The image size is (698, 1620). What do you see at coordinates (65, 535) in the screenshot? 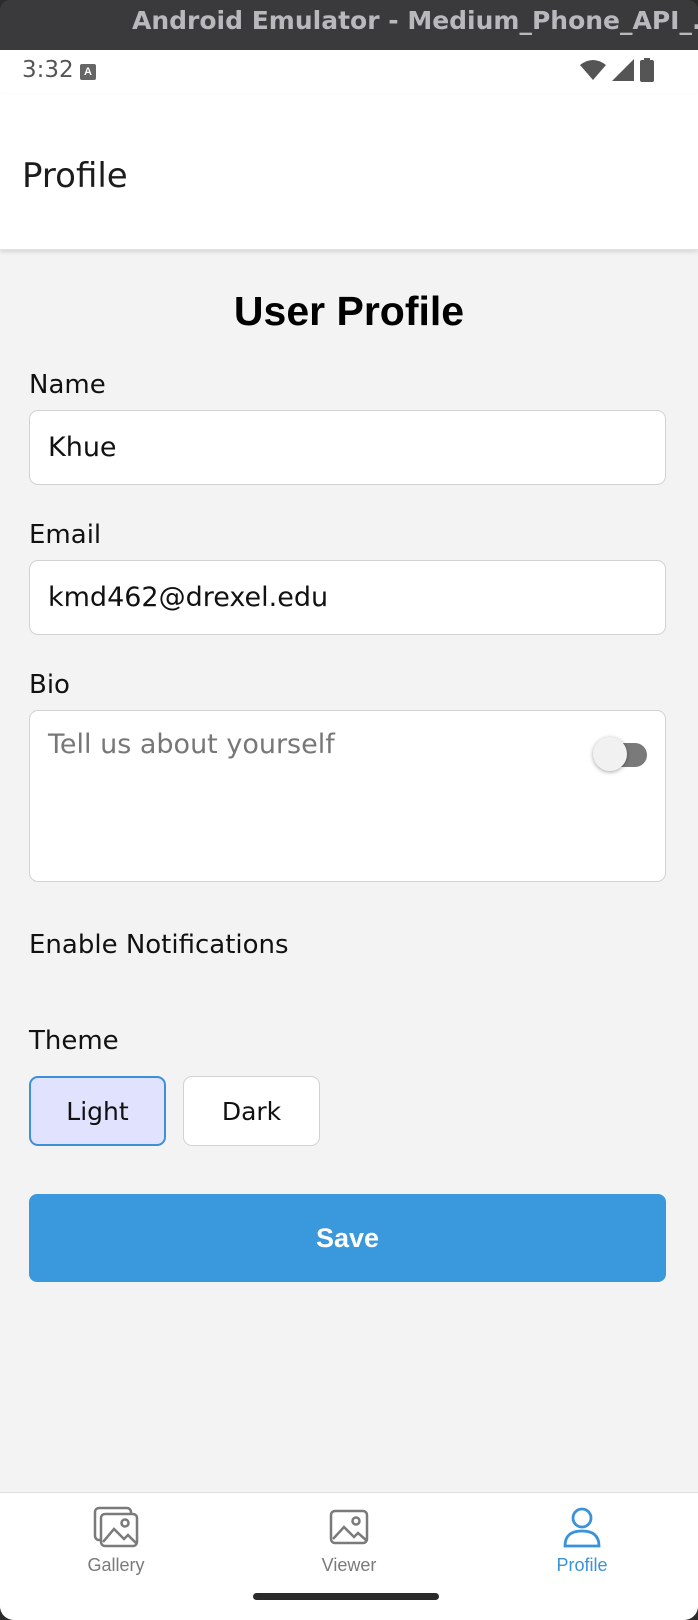
I see `email-label: Email` at bounding box center [65, 535].